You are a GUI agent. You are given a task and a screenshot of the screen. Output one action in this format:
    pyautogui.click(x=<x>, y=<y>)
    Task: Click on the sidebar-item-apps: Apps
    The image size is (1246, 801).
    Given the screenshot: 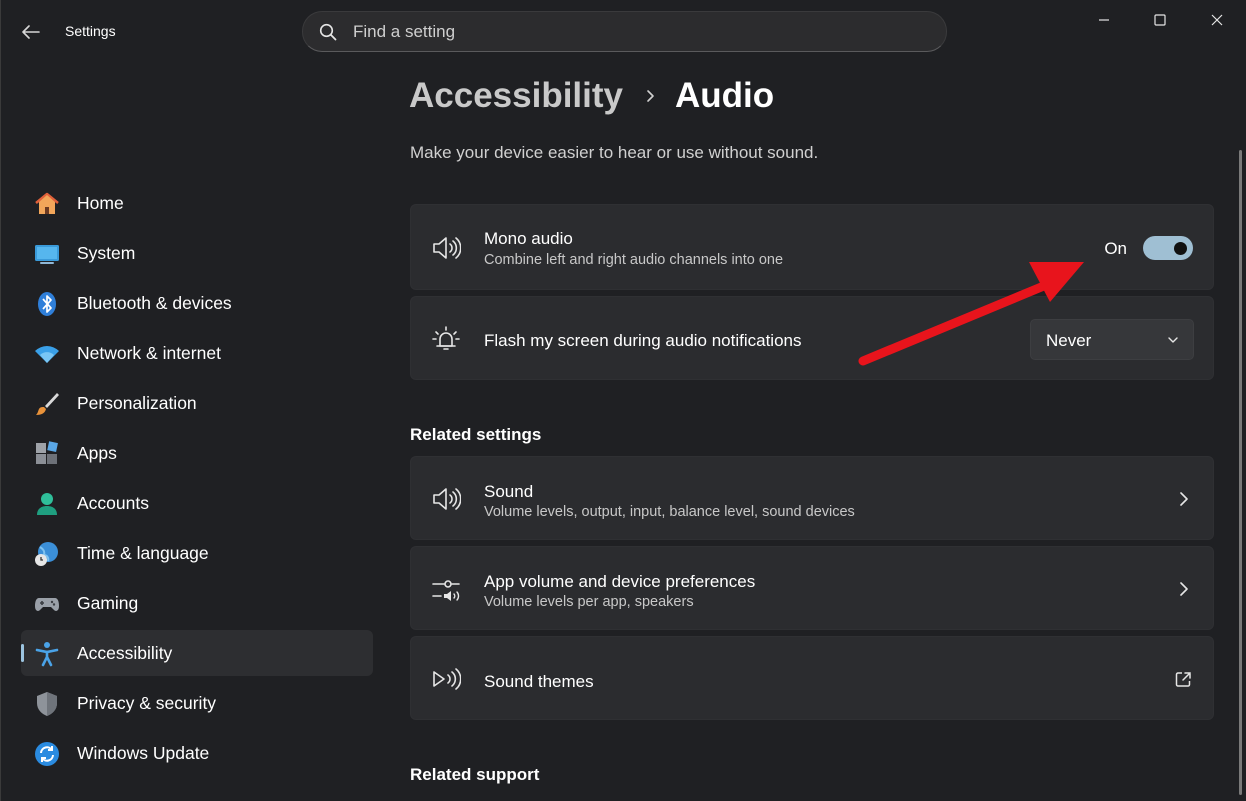 What is the action you would take?
    pyautogui.click(x=197, y=453)
    